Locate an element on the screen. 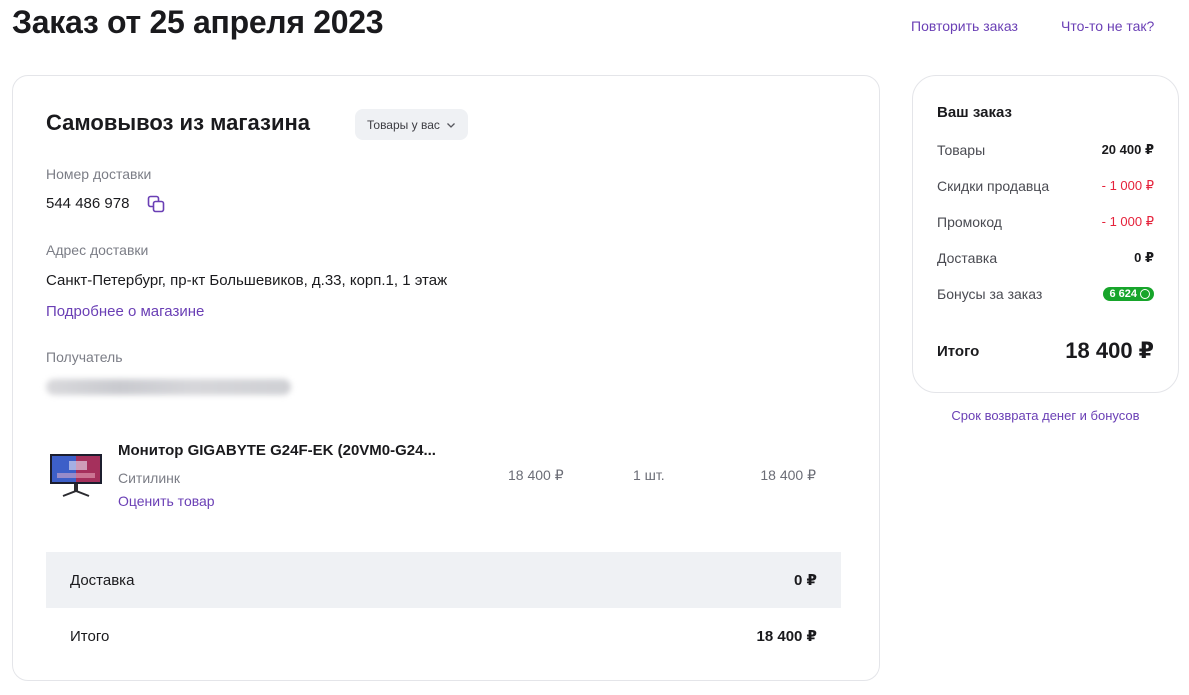 Image resolution: width=1189 pixels, height=695 pixels. delivery-address-label: Адрес доставки is located at coordinates (97, 250).